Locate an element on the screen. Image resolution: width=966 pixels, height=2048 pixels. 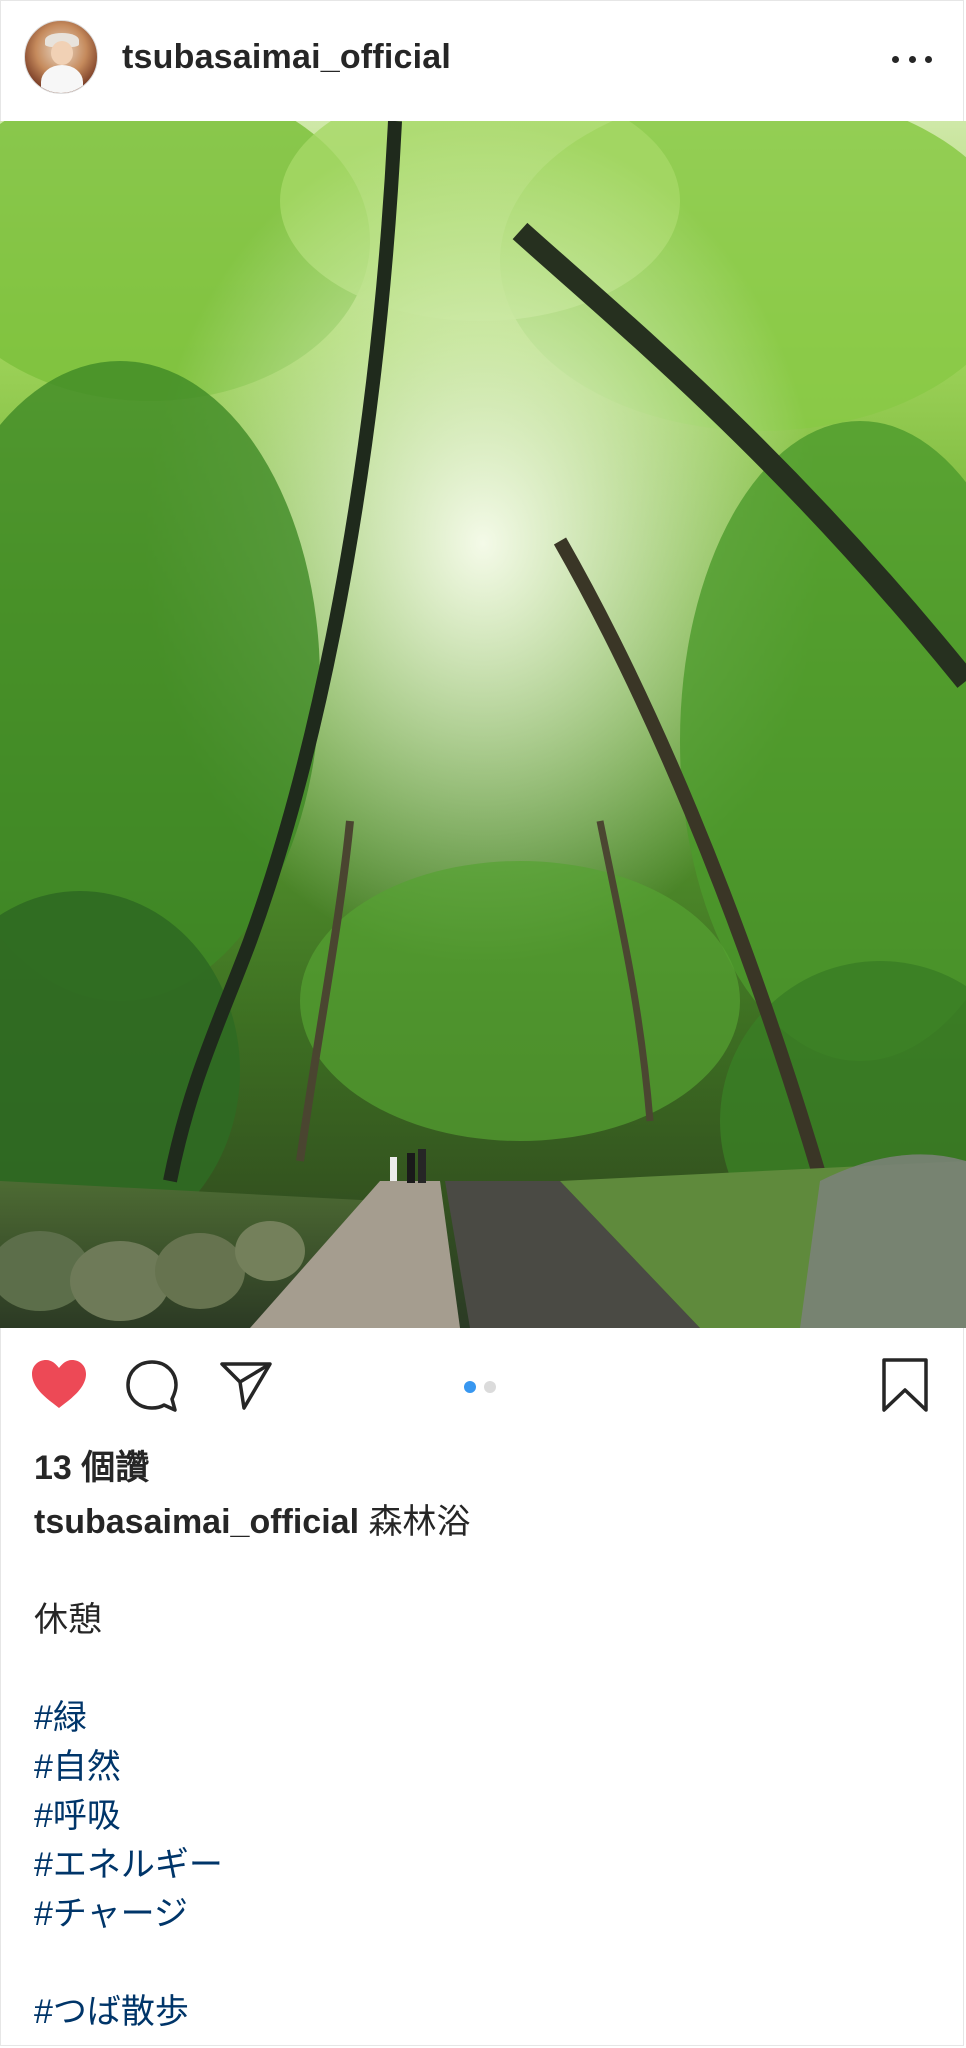
more-options-icon is located at coordinates (912, 59).